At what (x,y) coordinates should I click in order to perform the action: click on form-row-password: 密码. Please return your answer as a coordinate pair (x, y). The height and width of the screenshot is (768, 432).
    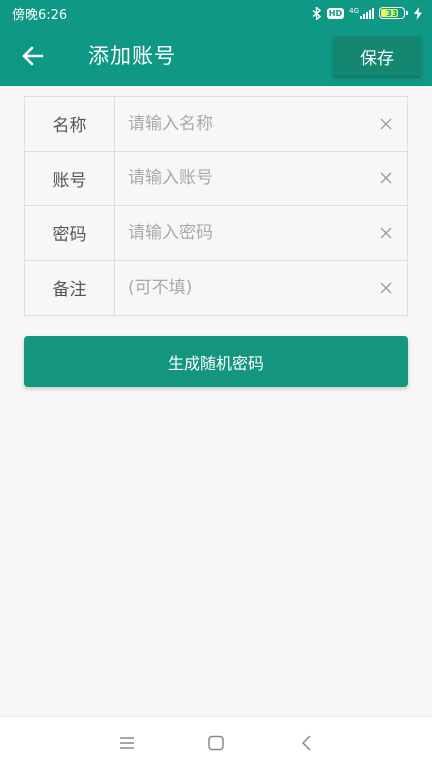
    Looking at the image, I should click on (216, 233).